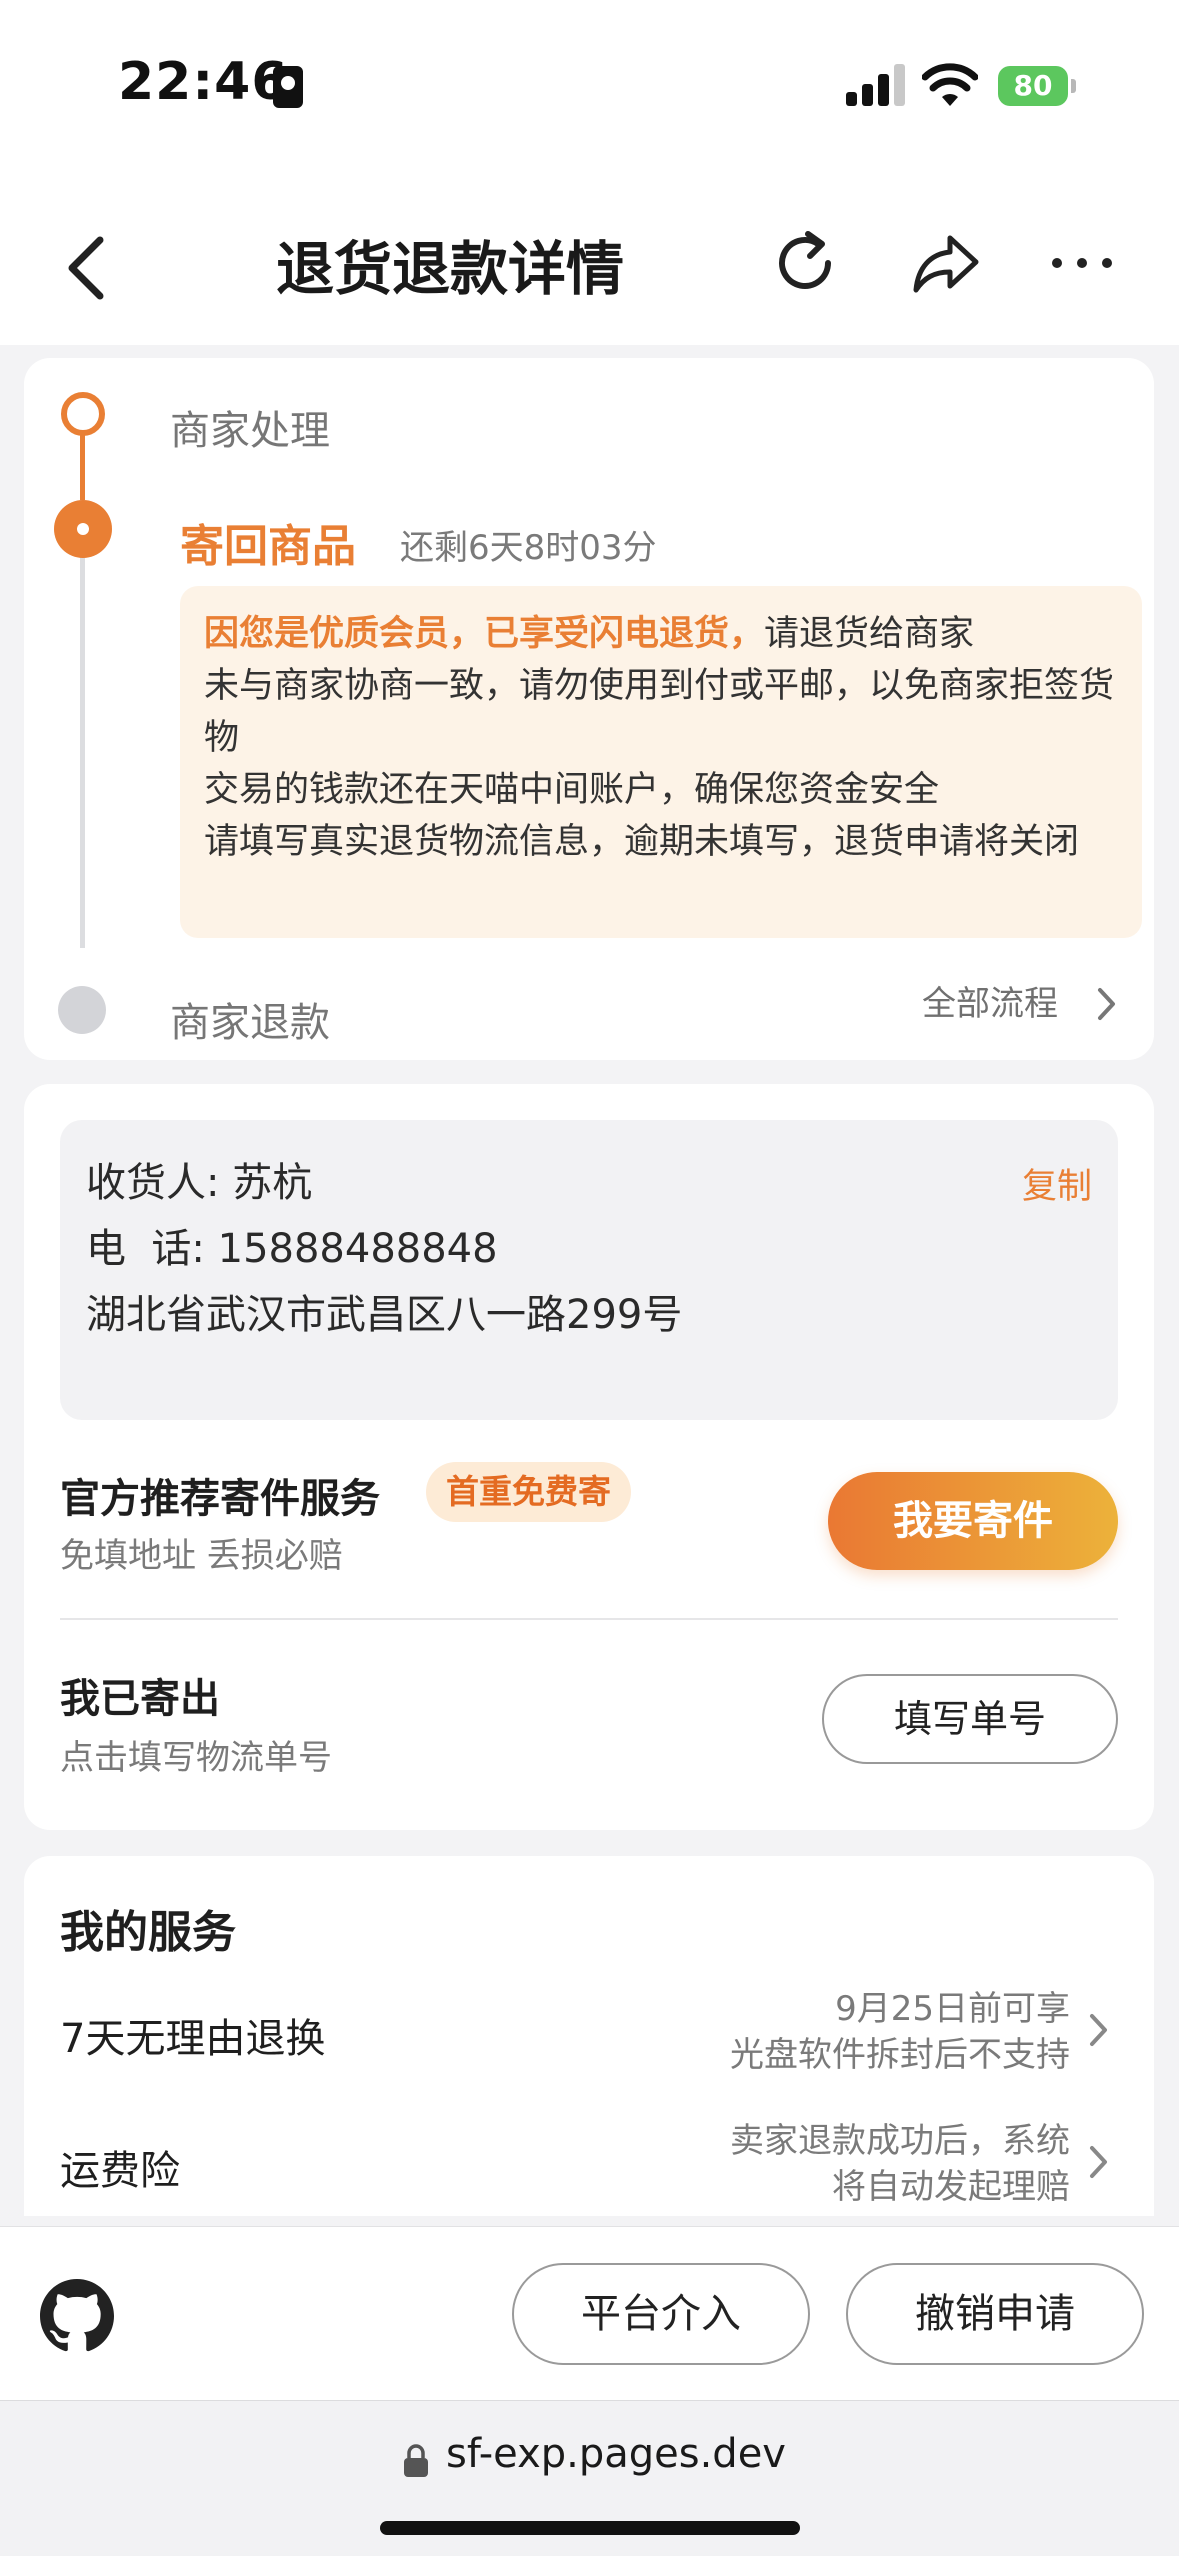  Describe the element at coordinates (1037, 86) in the screenshot. I see `battery-icon: 80` at that location.